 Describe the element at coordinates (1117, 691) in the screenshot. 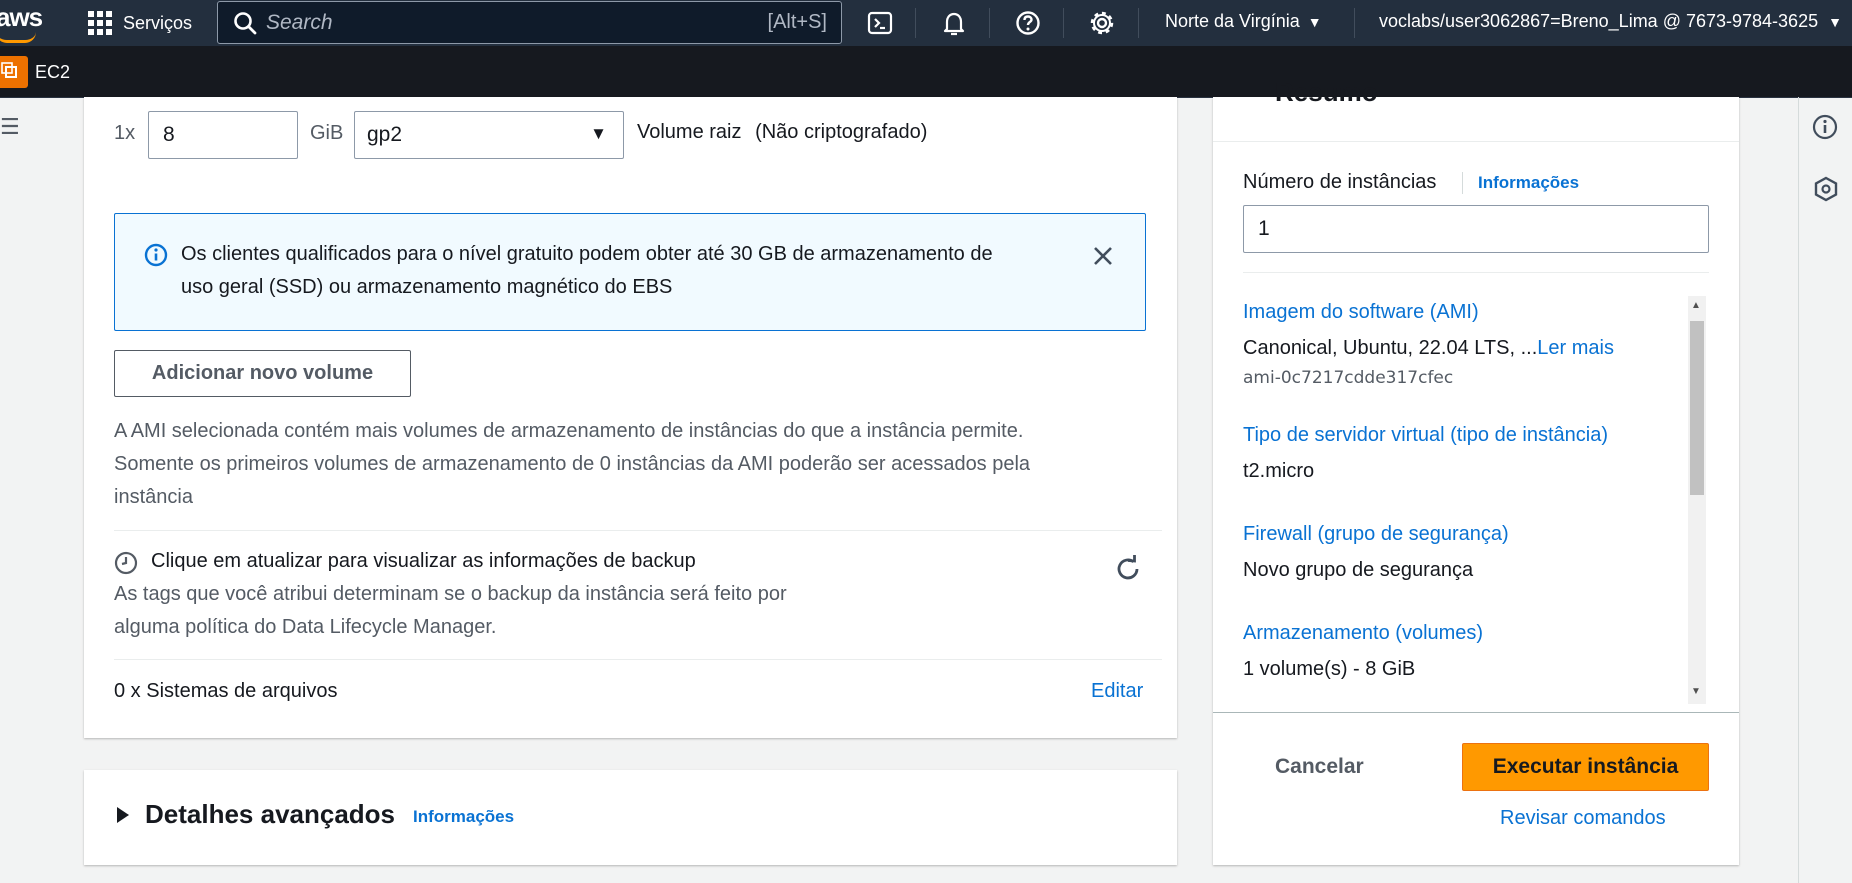

I see `edit-file-systems-link: Editar` at that location.